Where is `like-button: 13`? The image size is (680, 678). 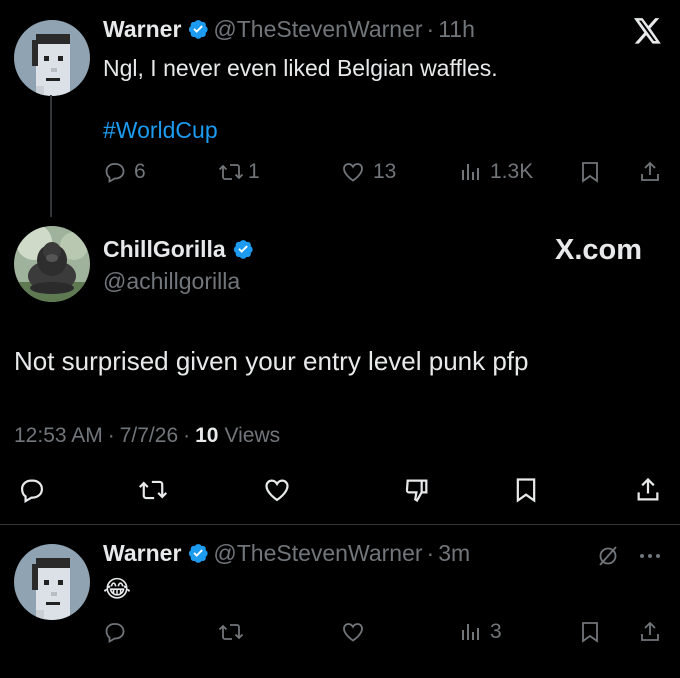
like-button: 13 is located at coordinates (368, 172).